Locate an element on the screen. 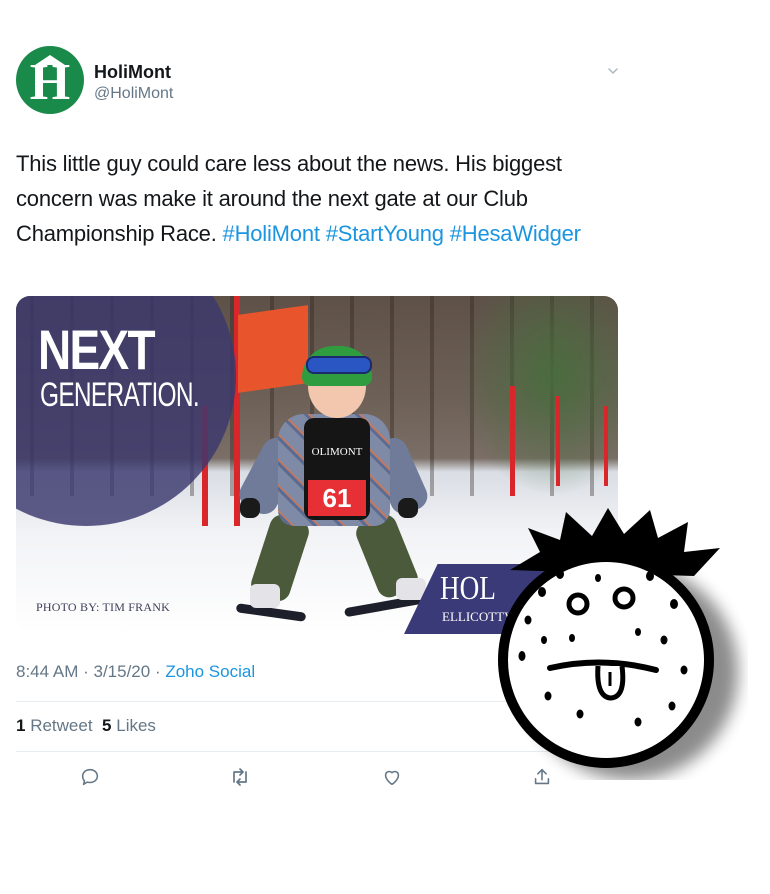  retweet-icon is located at coordinates (240, 777).